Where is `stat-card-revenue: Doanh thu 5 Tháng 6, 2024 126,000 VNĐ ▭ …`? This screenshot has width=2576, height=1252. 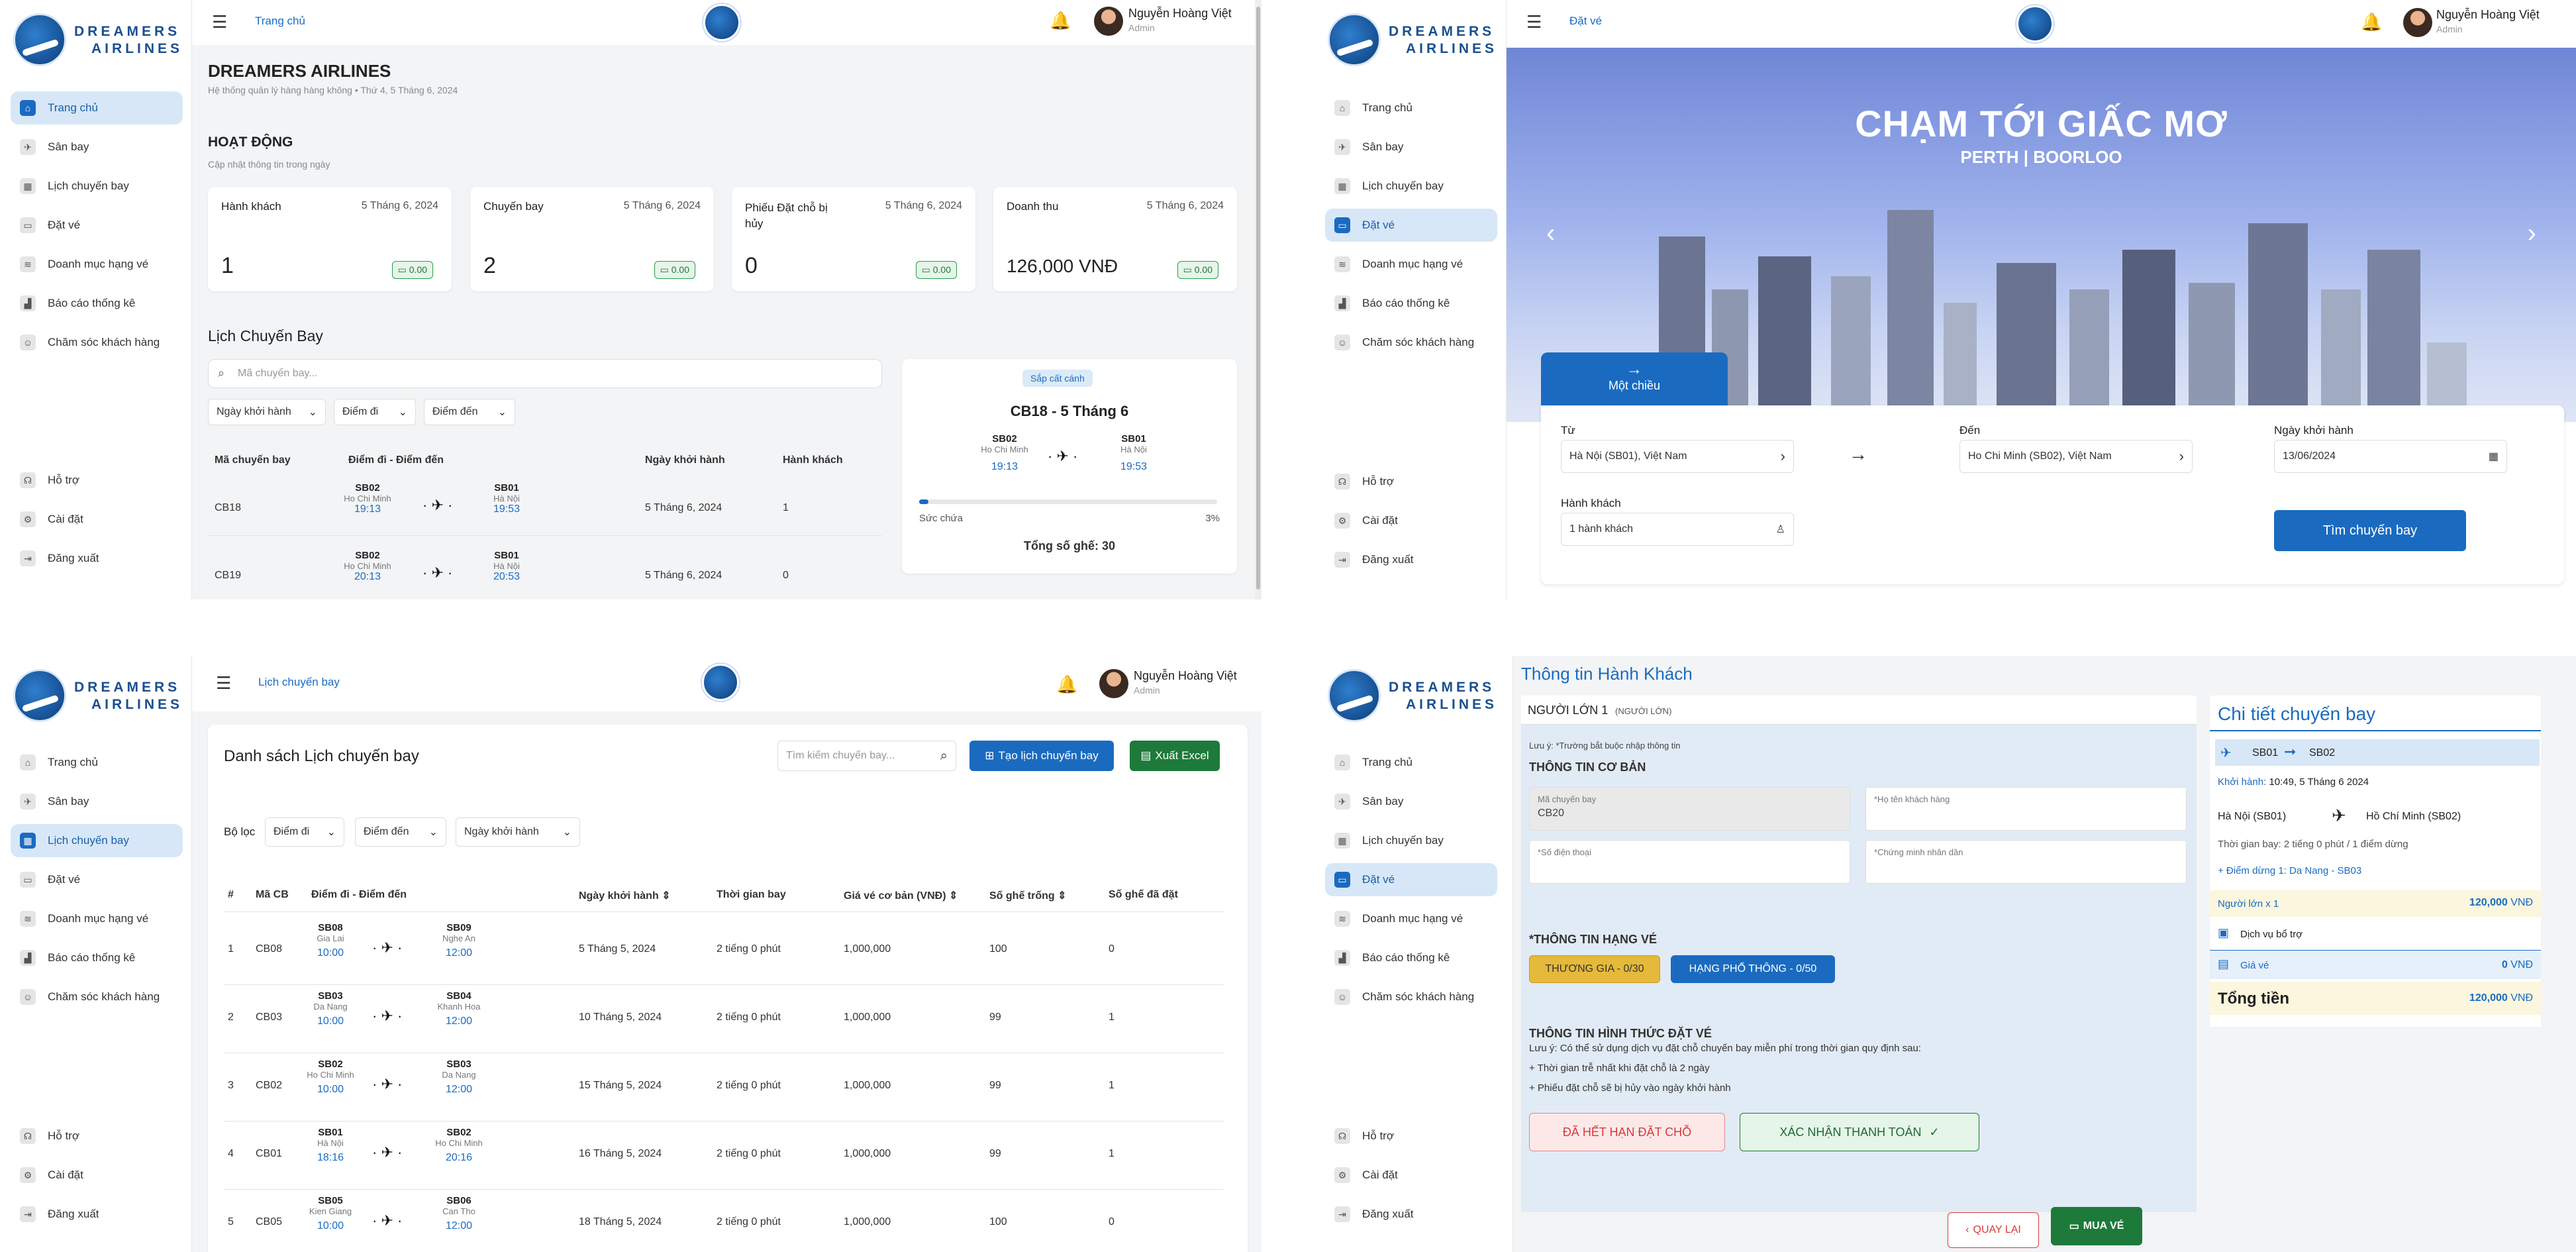 stat-card-revenue: Doanh thu 5 Tháng 6, 2024 126,000 VNĐ ▭ … is located at coordinates (1115, 239).